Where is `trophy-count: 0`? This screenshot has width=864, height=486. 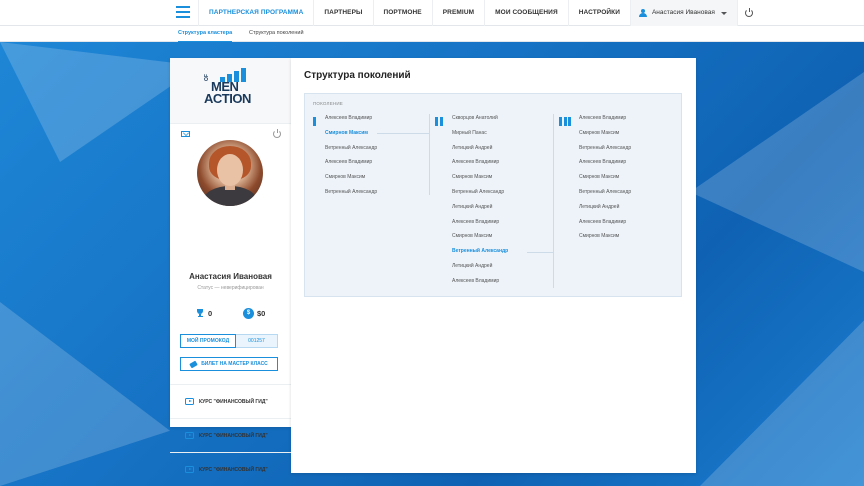 trophy-count: 0 is located at coordinates (210, 313).